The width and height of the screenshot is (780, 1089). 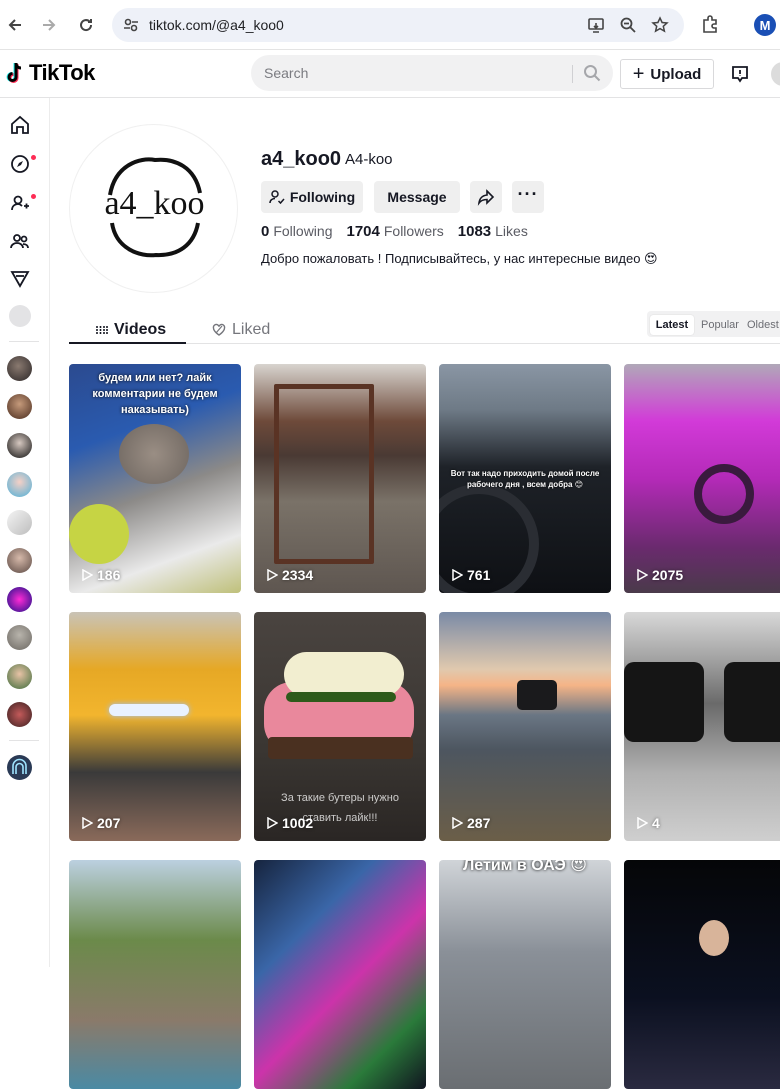 What do you see at coordinates (251, 329) in the screenshot?
I see `tab-liked-label: Liked` at bounding box center [251, 329].